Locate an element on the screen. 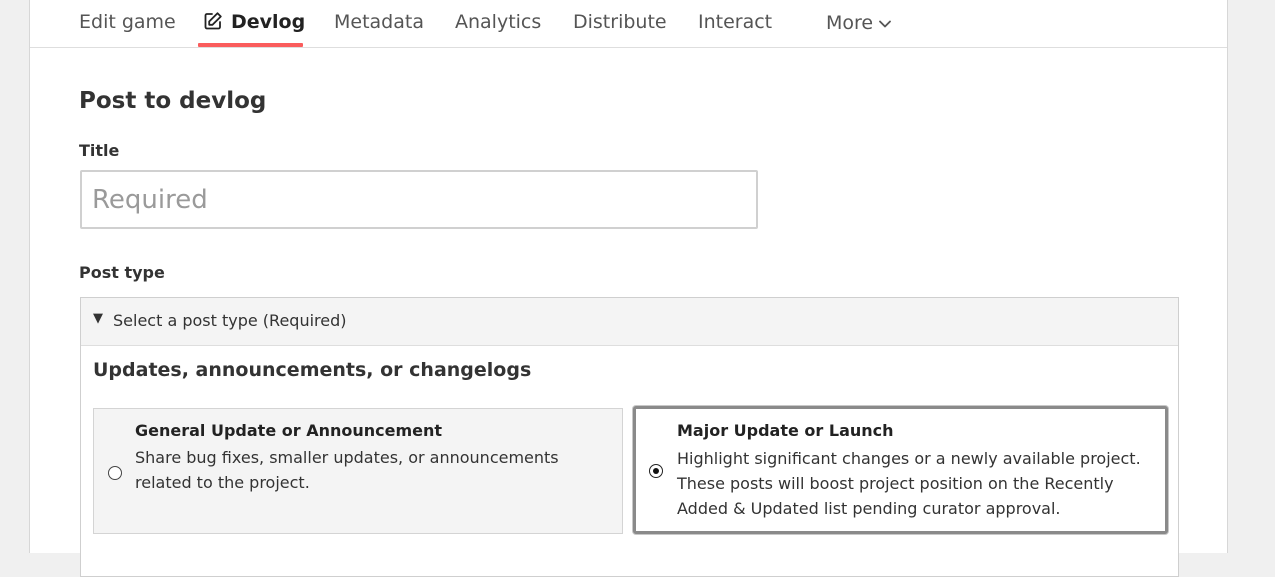 The height and width of the screenshot is (577, 1275). radio-dot is located at coordinates (656, 471).